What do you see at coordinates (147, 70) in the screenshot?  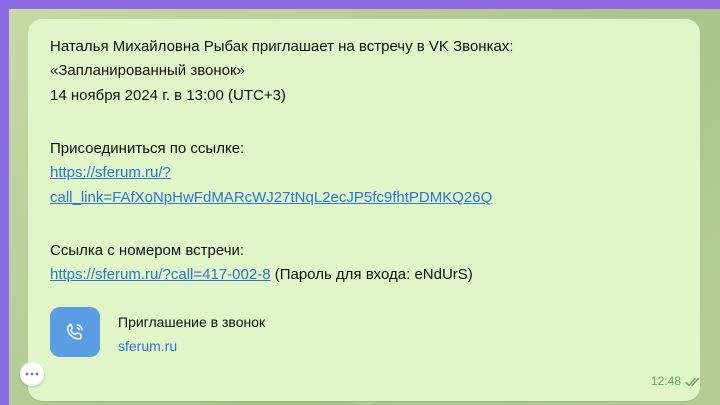 I see `message-line-call-title: «Запланированный звонок»` at bounding box center [147, 70].